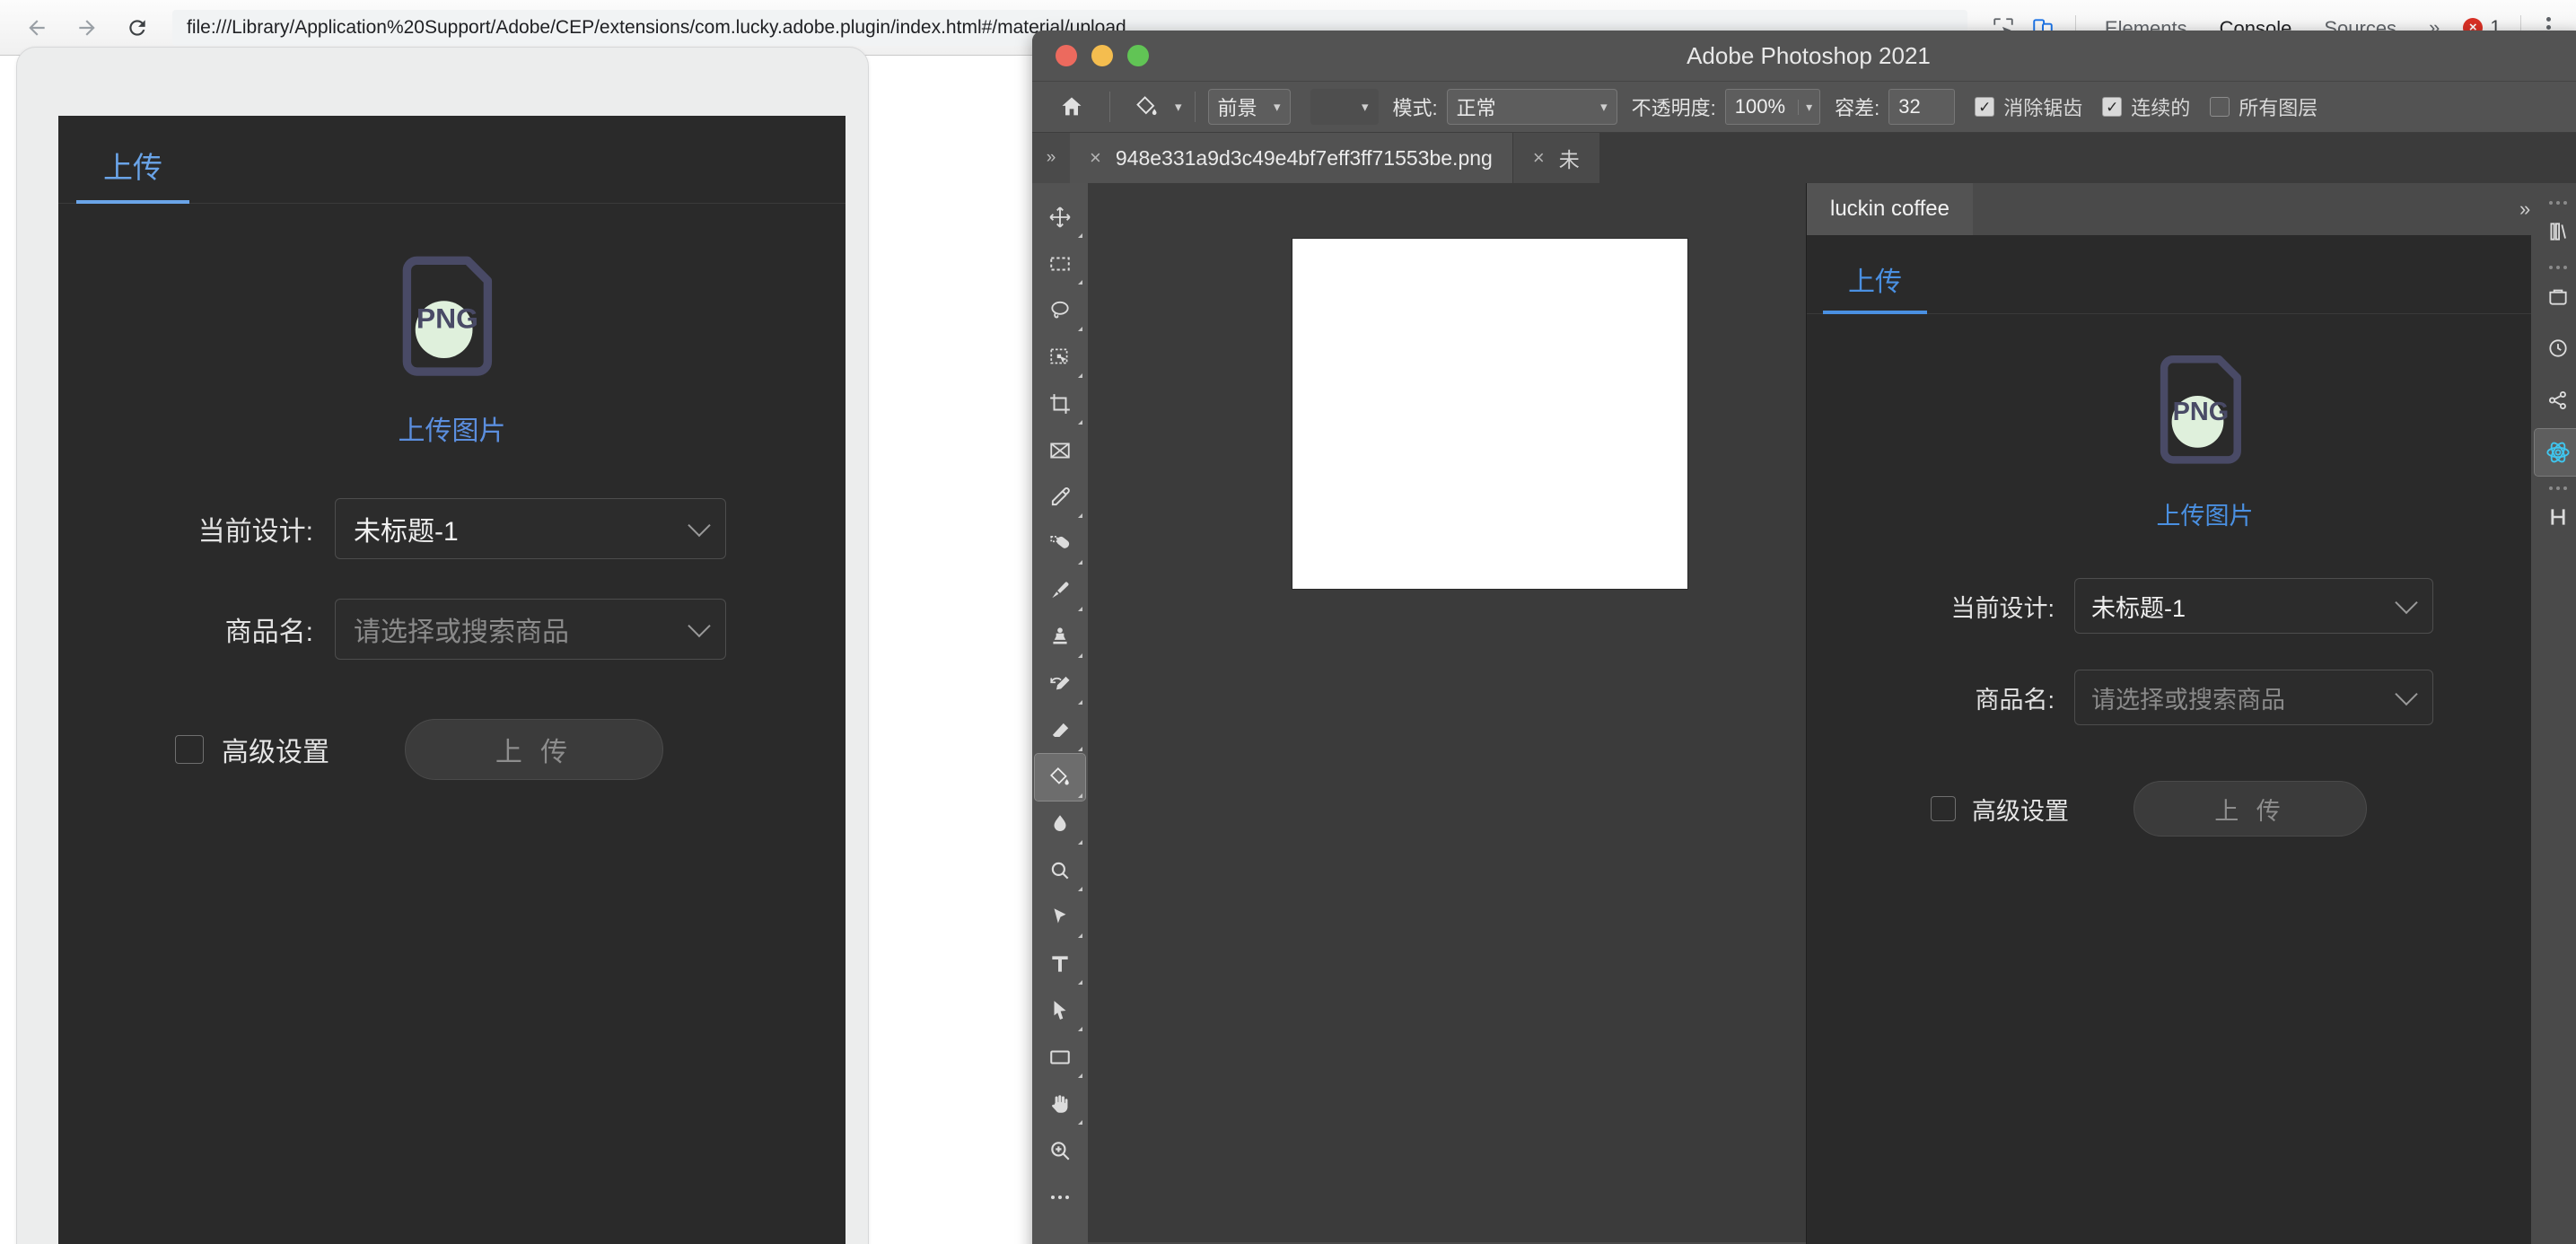 The height and width of the screenshot is (1244, 2576). Describe the element at coordinates (2015, 700) in the screenshot. I see `plugin-label-product-name: 商品名:` at that location.